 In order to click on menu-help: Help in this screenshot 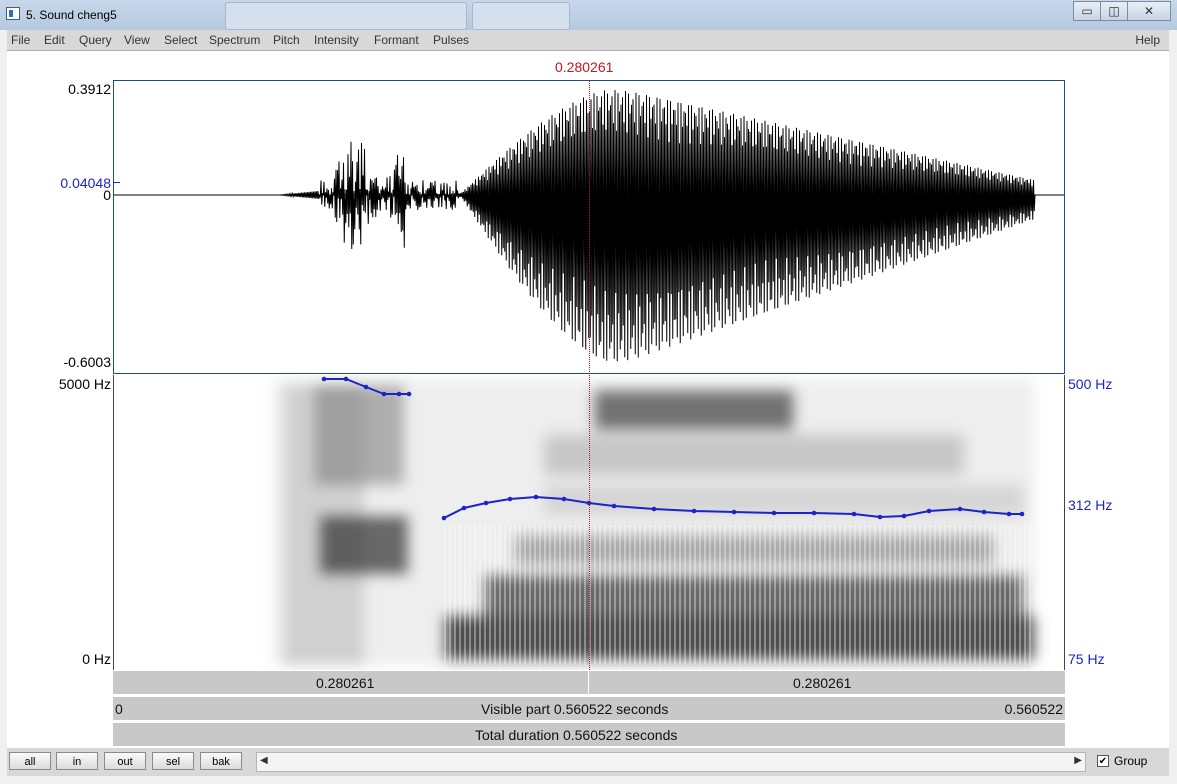, I will do `click(1147, 40)`.